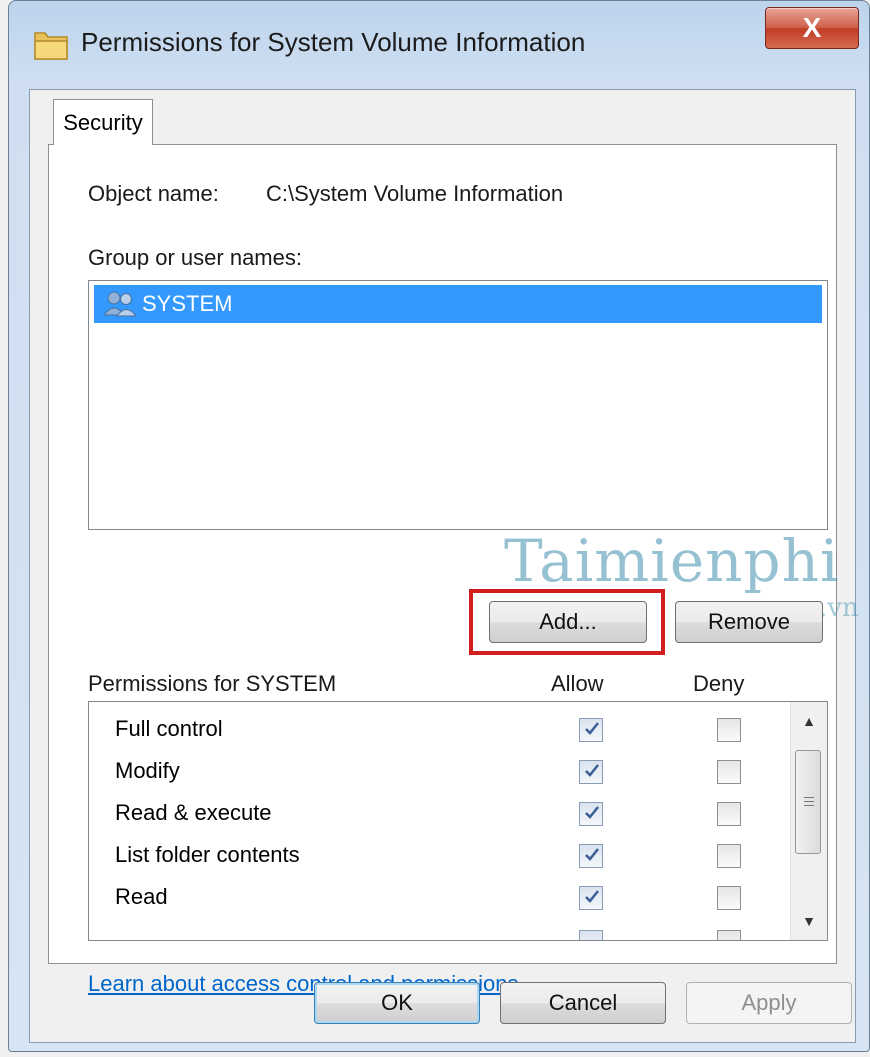 This screenshot has height=1057, width=870. Describe the element at coordinates (207, 854) in the screenshot. I see `permission-name: List folder contents` at that location.